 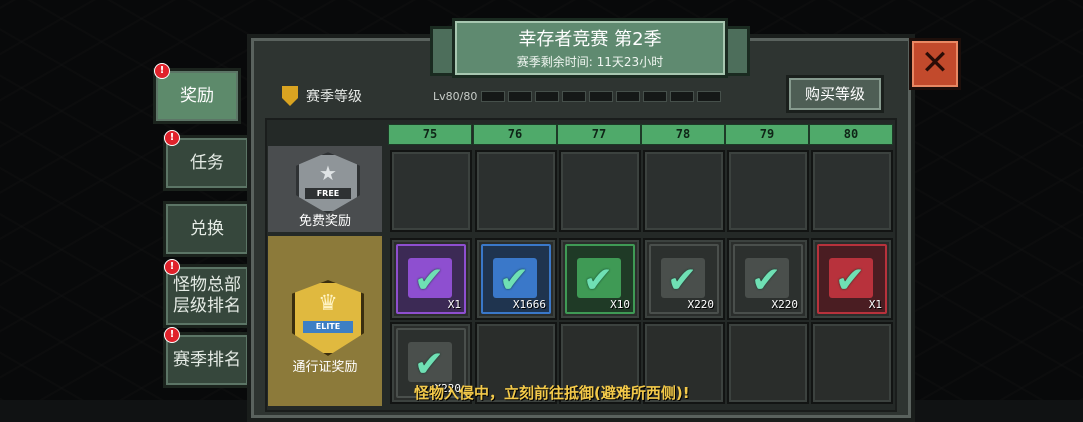 I want to click on side-tab-label: 任务, so click(x=207, y=162).